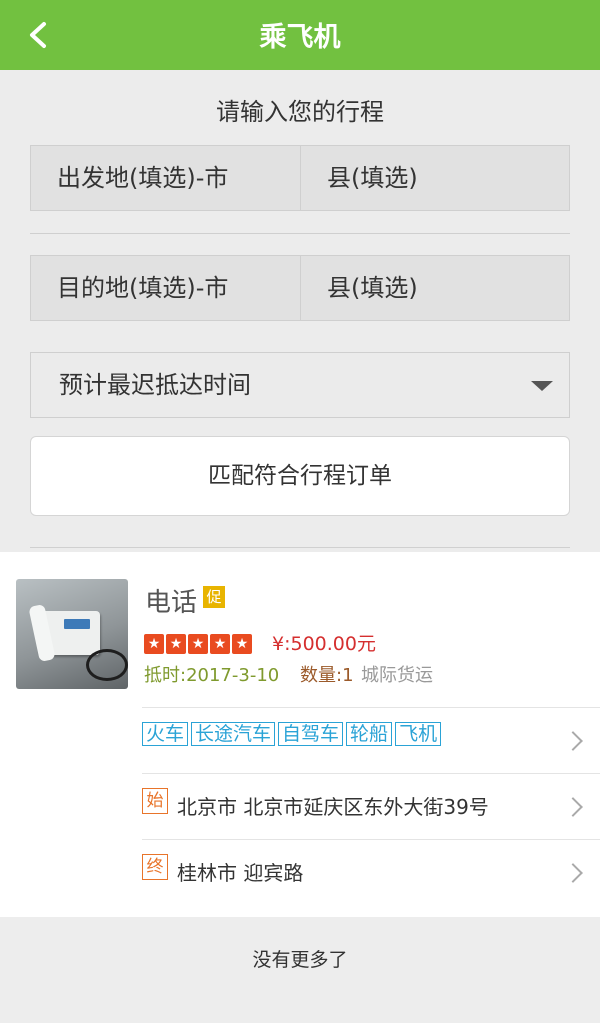  I want to click on origin-icon: 始, so click(155, 801).